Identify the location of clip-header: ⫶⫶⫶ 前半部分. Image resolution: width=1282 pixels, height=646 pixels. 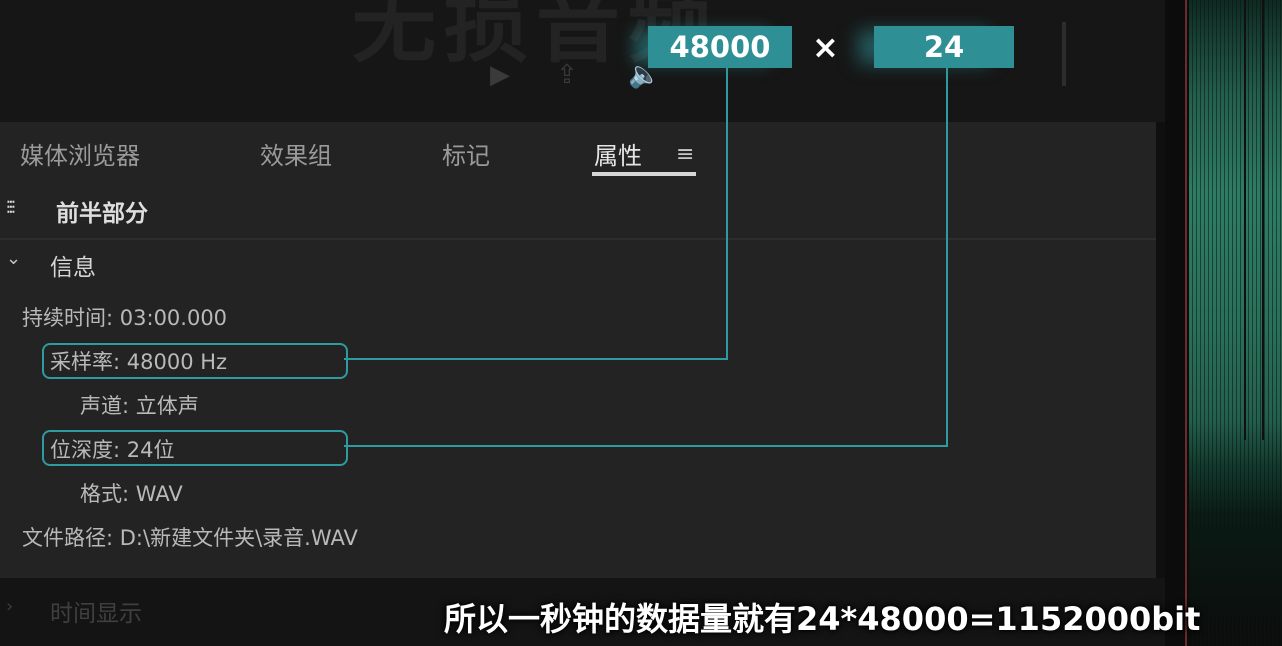
(578, 213).